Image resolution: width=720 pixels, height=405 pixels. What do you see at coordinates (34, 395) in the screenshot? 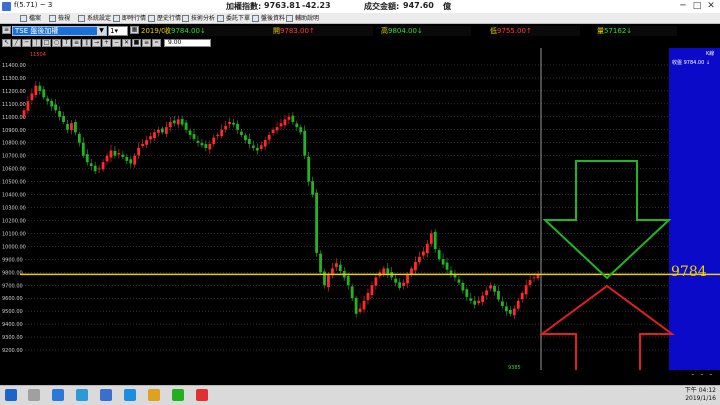
I see `task-view-icon` at bounding box center [34, 395].